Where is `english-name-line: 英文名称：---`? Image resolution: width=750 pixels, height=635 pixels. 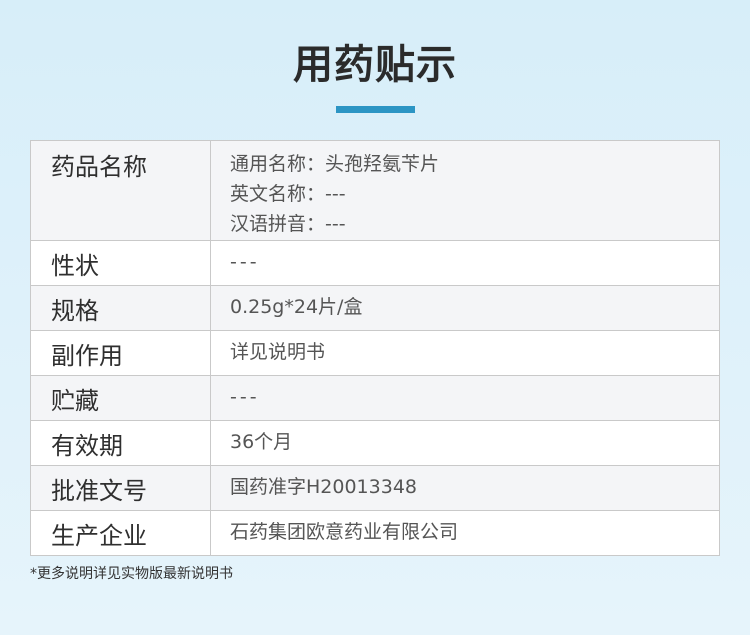
english-name-line: 英文名称：--- is located at coordinates (288, 194).